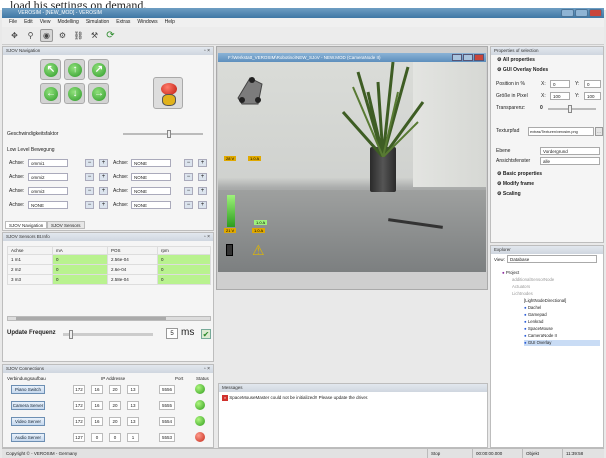 This screenshot has width=606, height=458. What do you see at coordinates (535, 315) in the screenshot?
I see `tree-item: ● Gamepad` at bounding box center [535, 315].